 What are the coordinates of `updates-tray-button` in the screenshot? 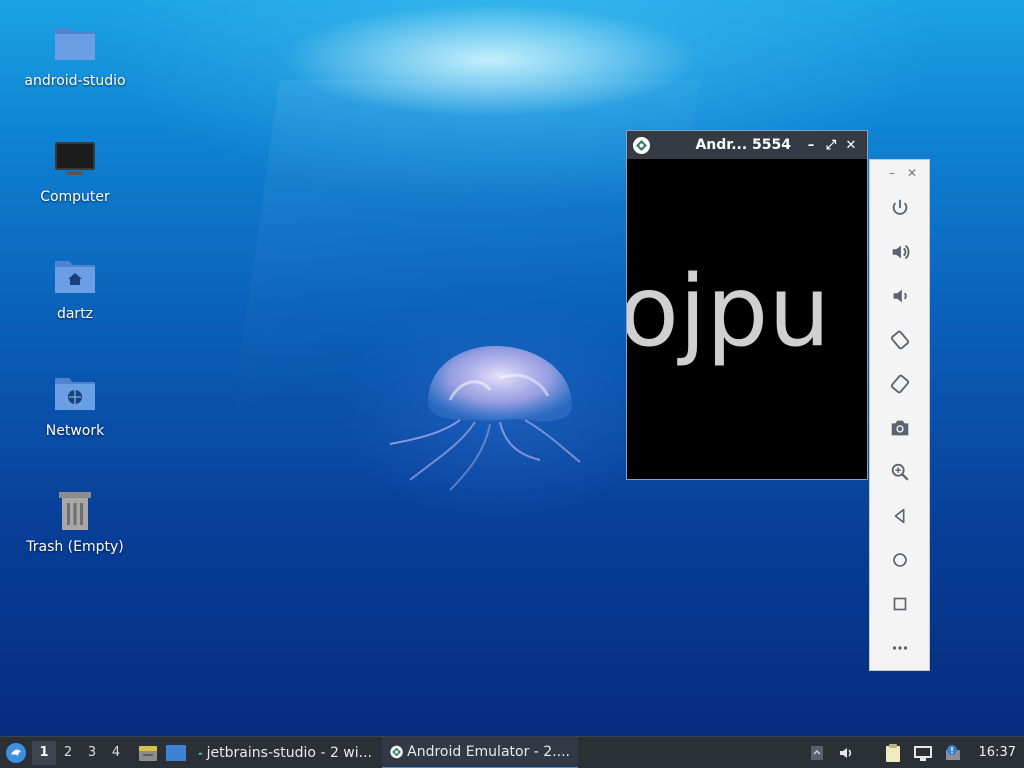 It's located at (953, 753).